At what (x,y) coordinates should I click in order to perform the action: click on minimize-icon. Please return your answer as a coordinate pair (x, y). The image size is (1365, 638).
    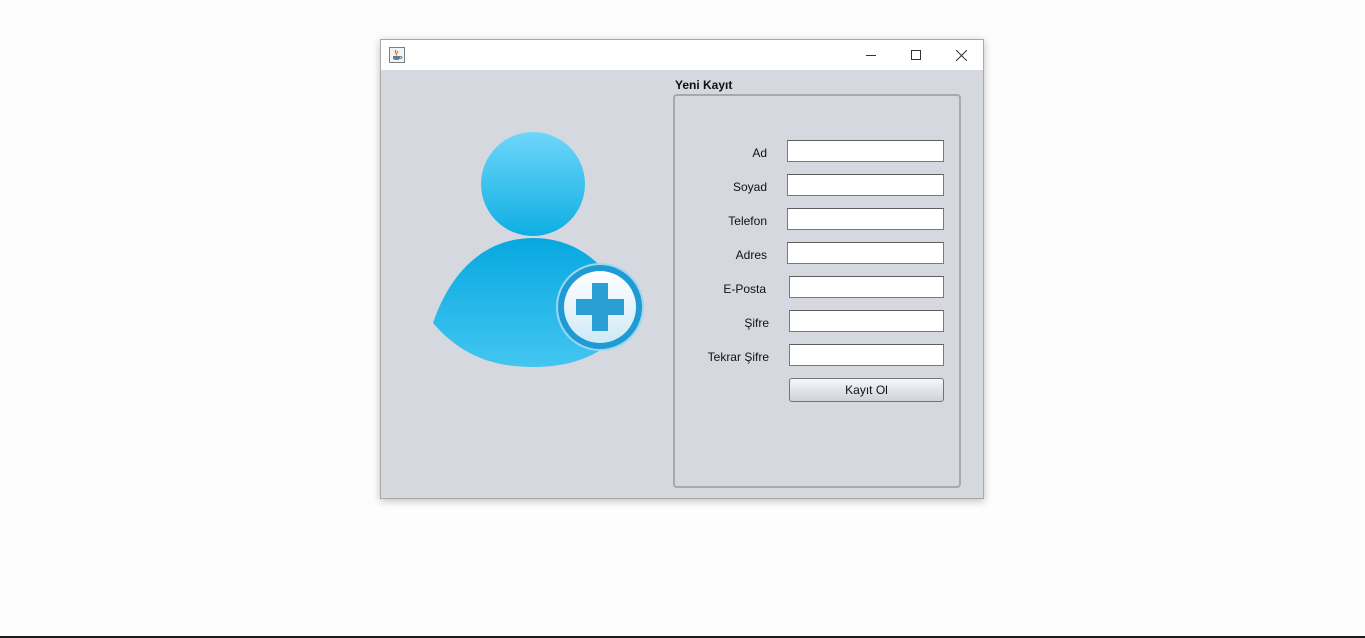
    Looking at the image, I should click on (871, 55).